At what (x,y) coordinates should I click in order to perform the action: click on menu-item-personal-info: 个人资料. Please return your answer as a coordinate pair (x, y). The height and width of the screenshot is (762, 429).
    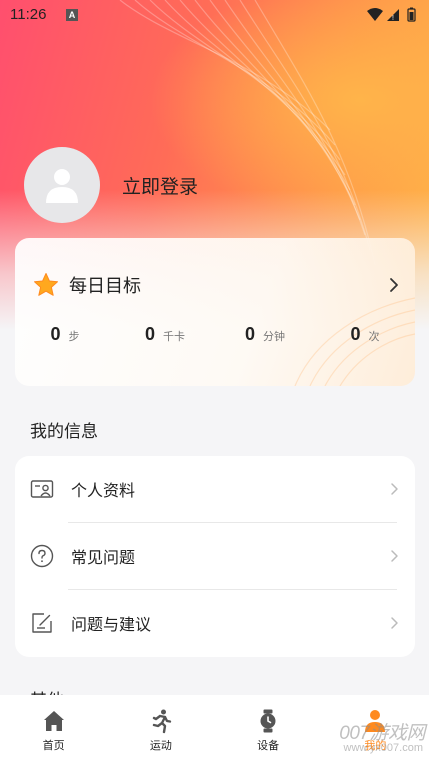
    Looking at the image, I should click on (215, 489).